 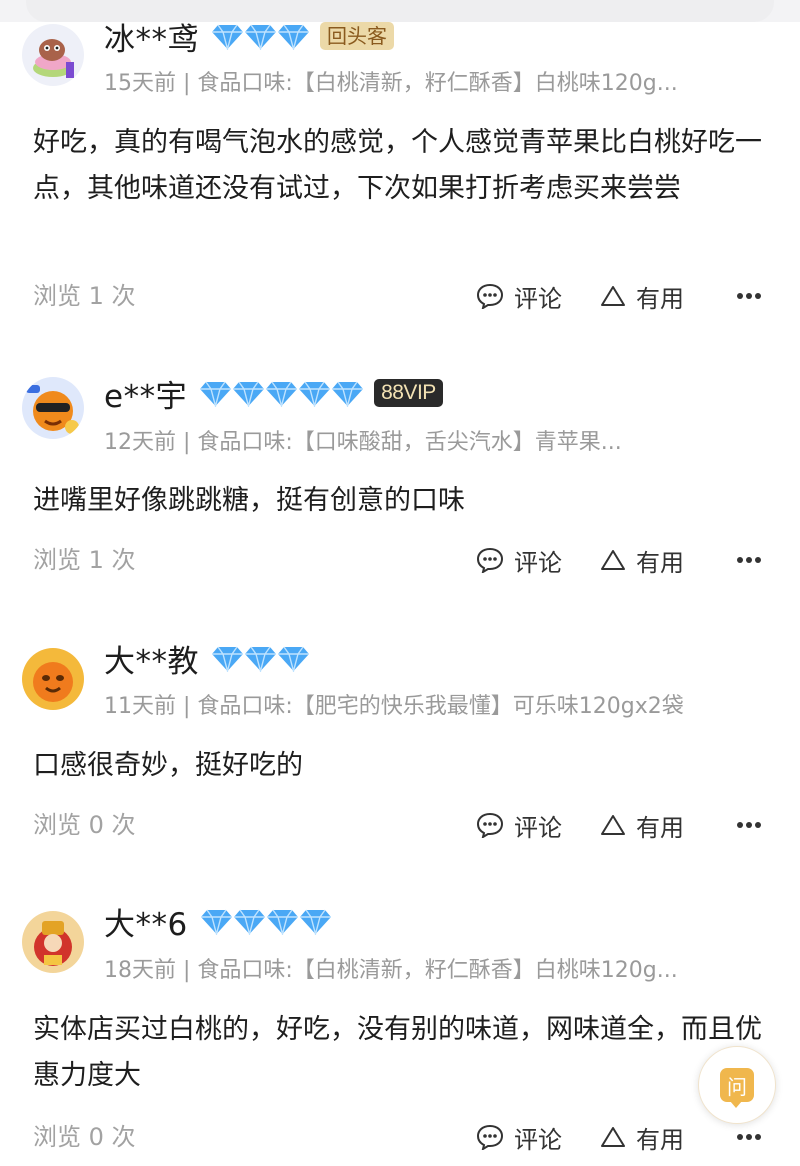 What do you see at coordinates (660, 1139) in the screenshot?
I see `useful-label: 有用` at bounding box center [660, 1139].